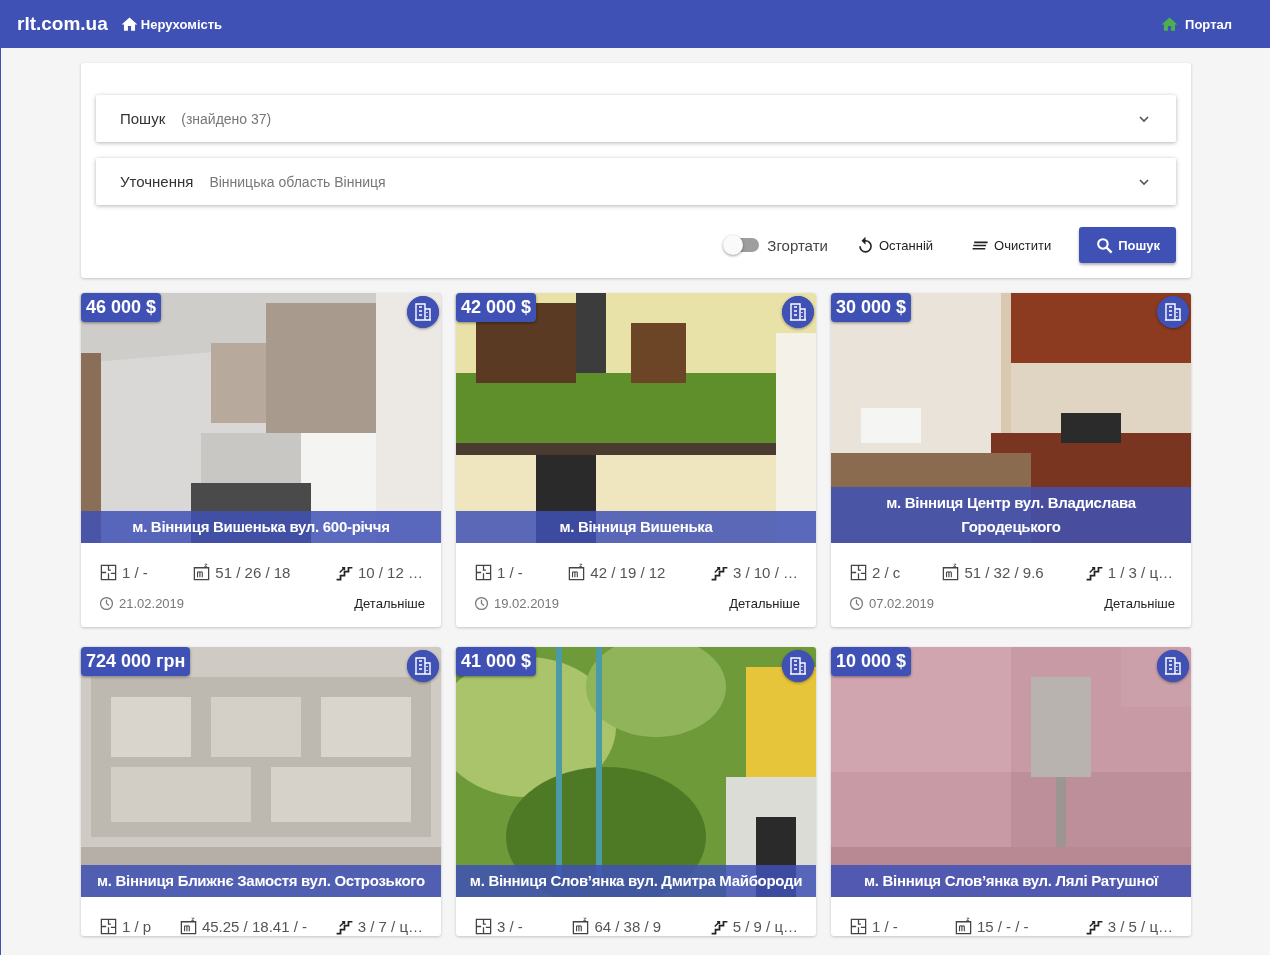  Describe the element at coordinates (1011, 245) in the screenshot. I see `clear-button: Очистити` at that location.